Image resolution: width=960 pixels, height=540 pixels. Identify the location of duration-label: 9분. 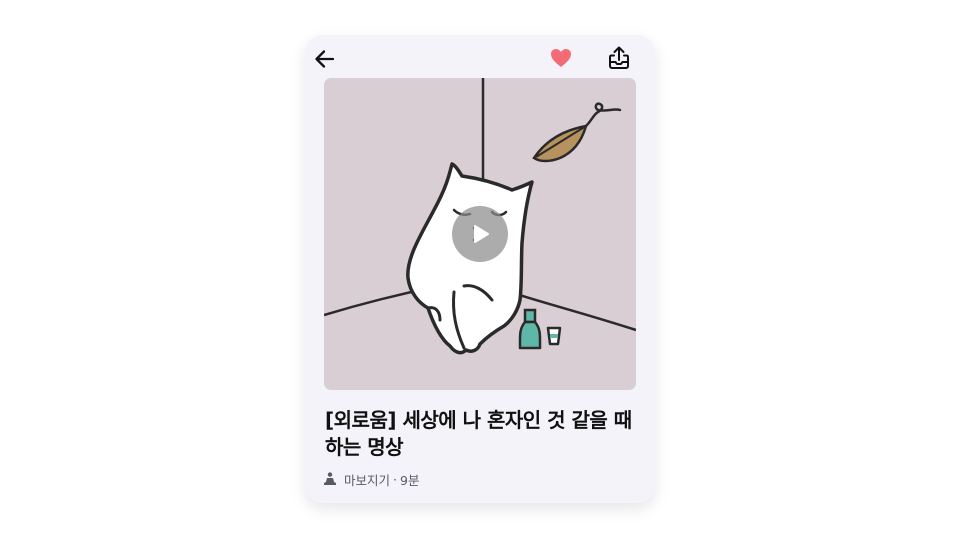
(410, 480).